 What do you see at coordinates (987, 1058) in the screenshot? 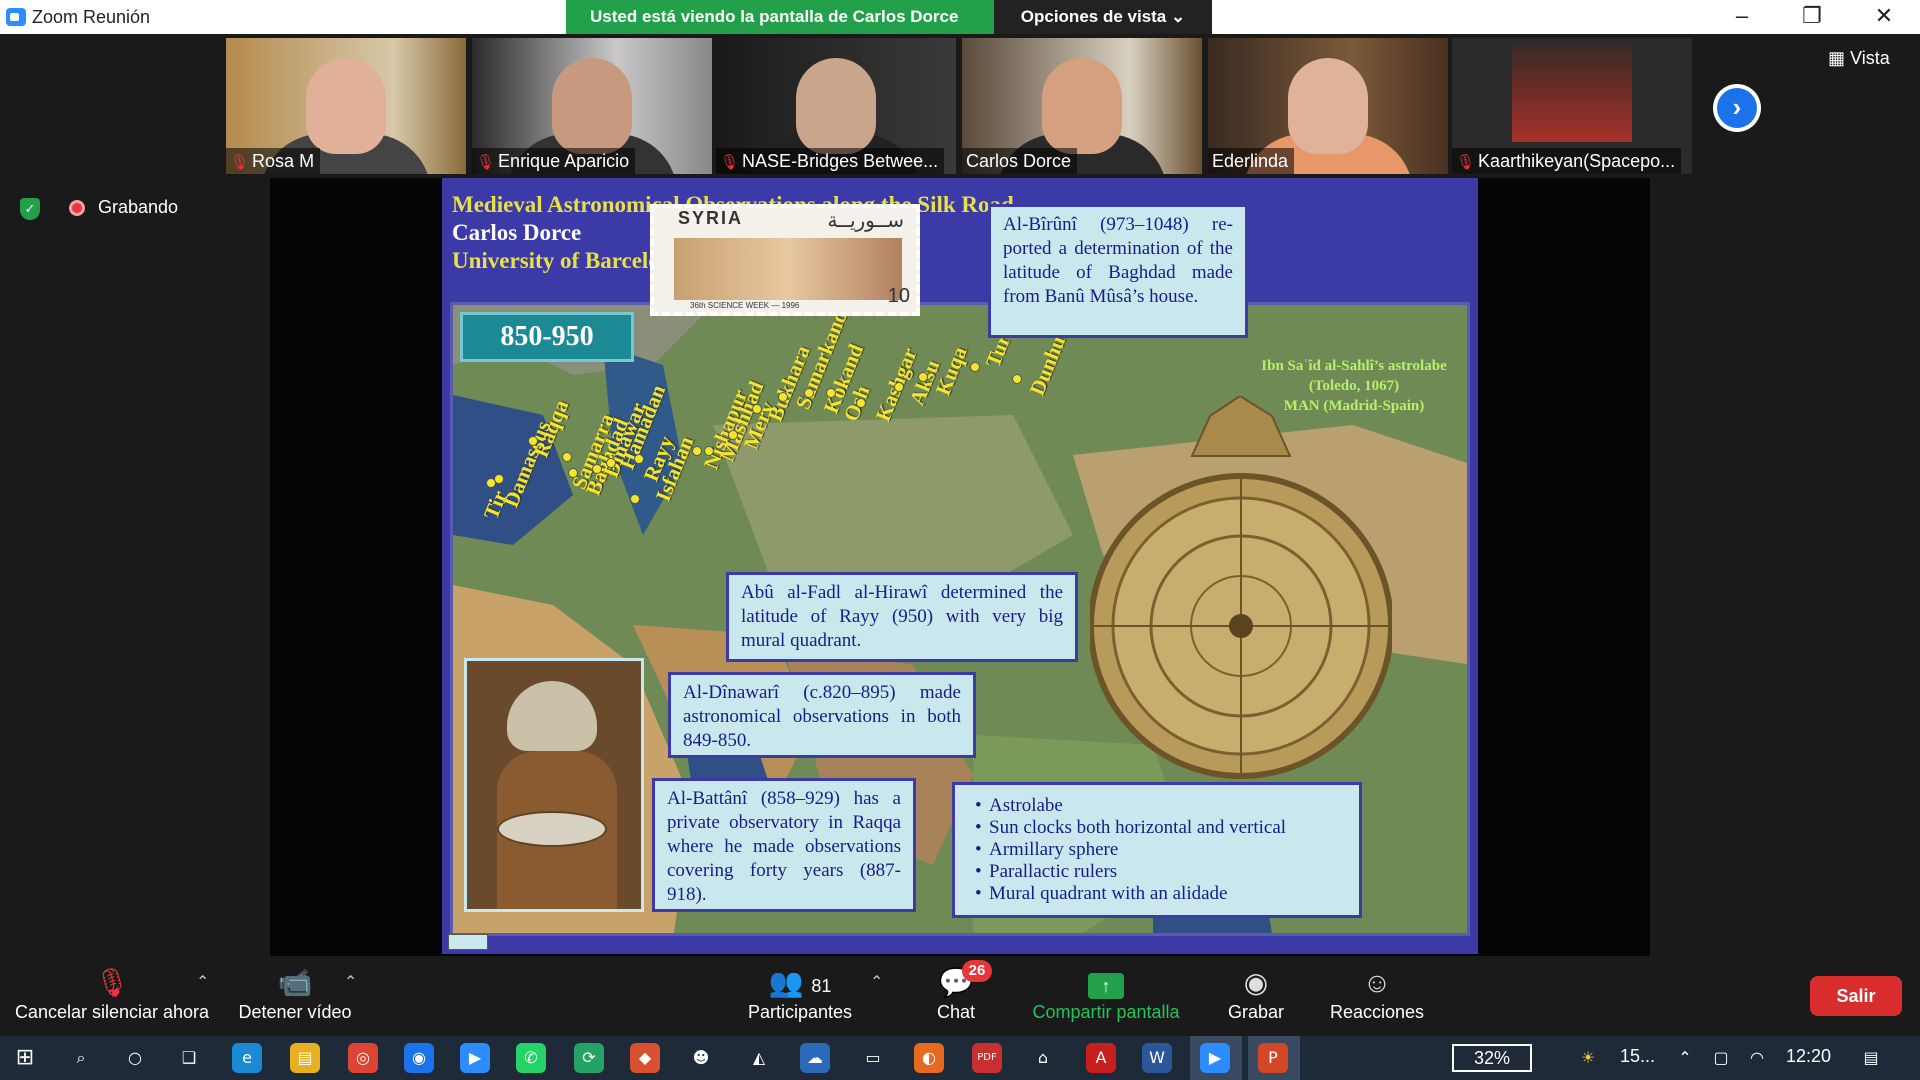
I see `pdf-to-jpg-icon: PDF` at bounding box center [987, 1058].